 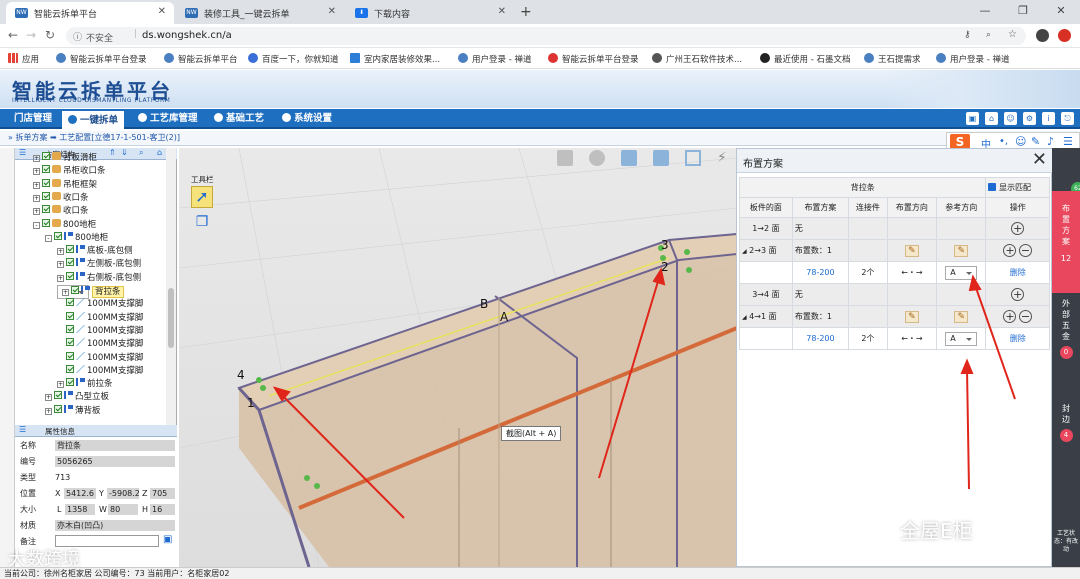 I want to click on size-width-field: 80, so click(x=123, y=509).